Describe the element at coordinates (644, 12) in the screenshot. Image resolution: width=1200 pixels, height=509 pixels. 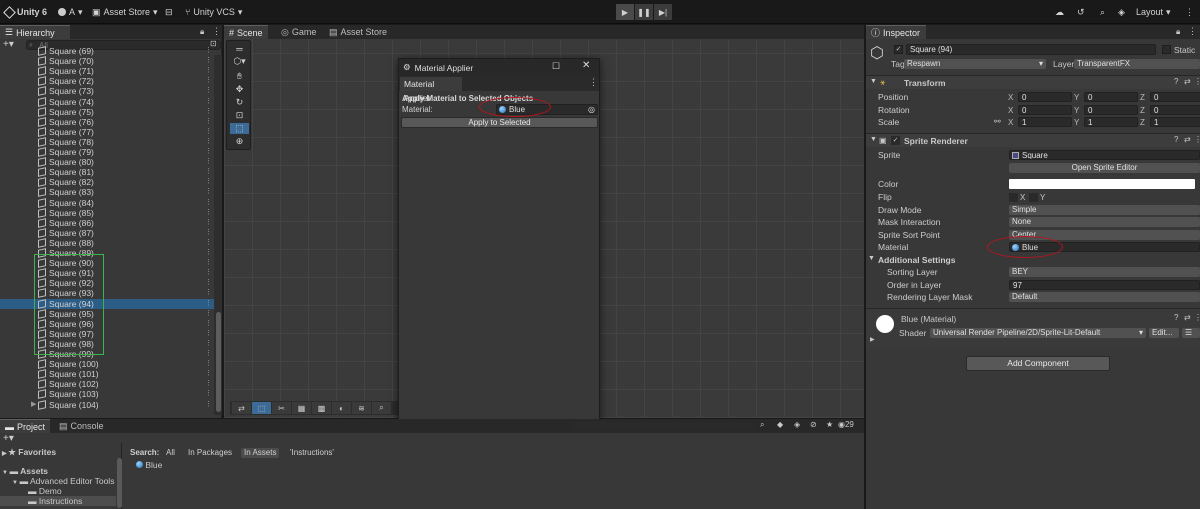
I see `pause-button: ❚❚` at that location.